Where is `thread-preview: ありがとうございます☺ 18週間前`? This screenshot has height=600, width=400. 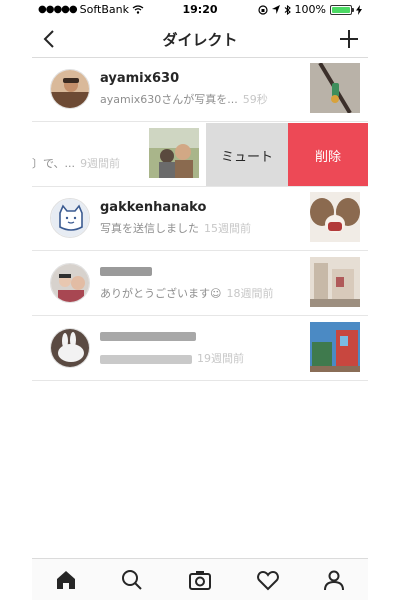
thread-preview: ありがとうございます☺ 18週間前 is located at coordinates (186, 293).